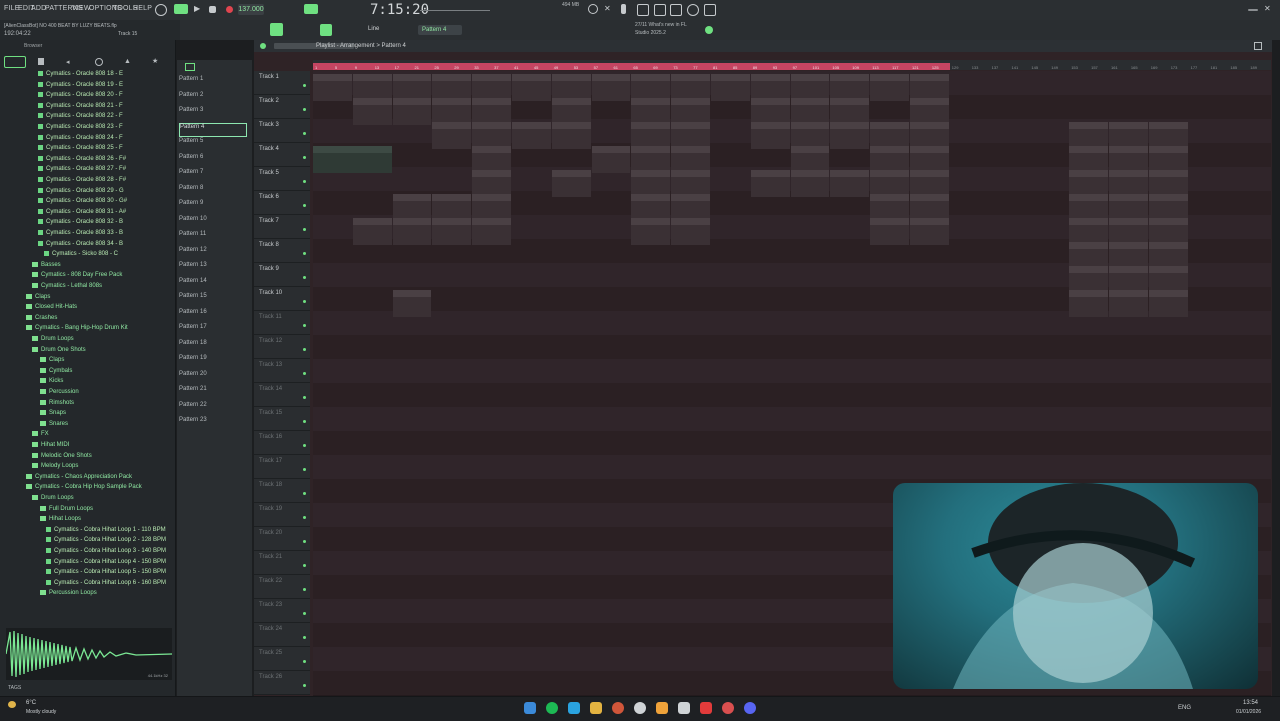 Image resolution: width=1280 pixels, height=721 pixels. Describe the element at coordinates (59, 351) in the screenshot. I see `browser-folder: Drum One Shots` at that location.